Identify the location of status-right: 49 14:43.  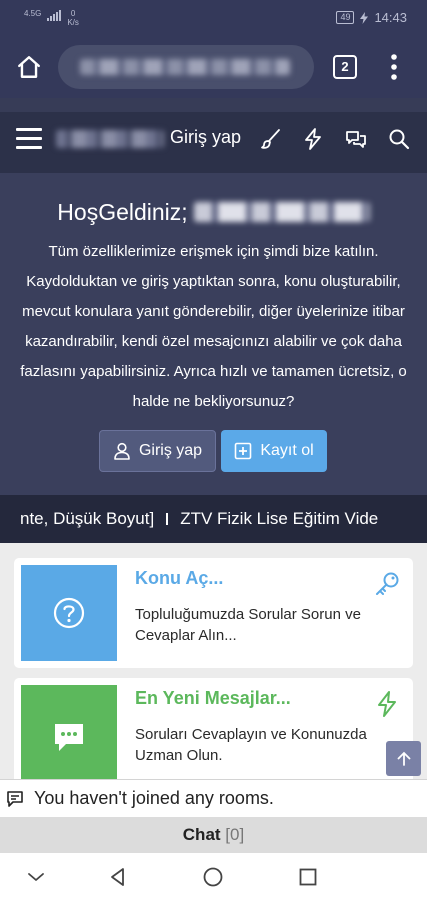
(371, 17).